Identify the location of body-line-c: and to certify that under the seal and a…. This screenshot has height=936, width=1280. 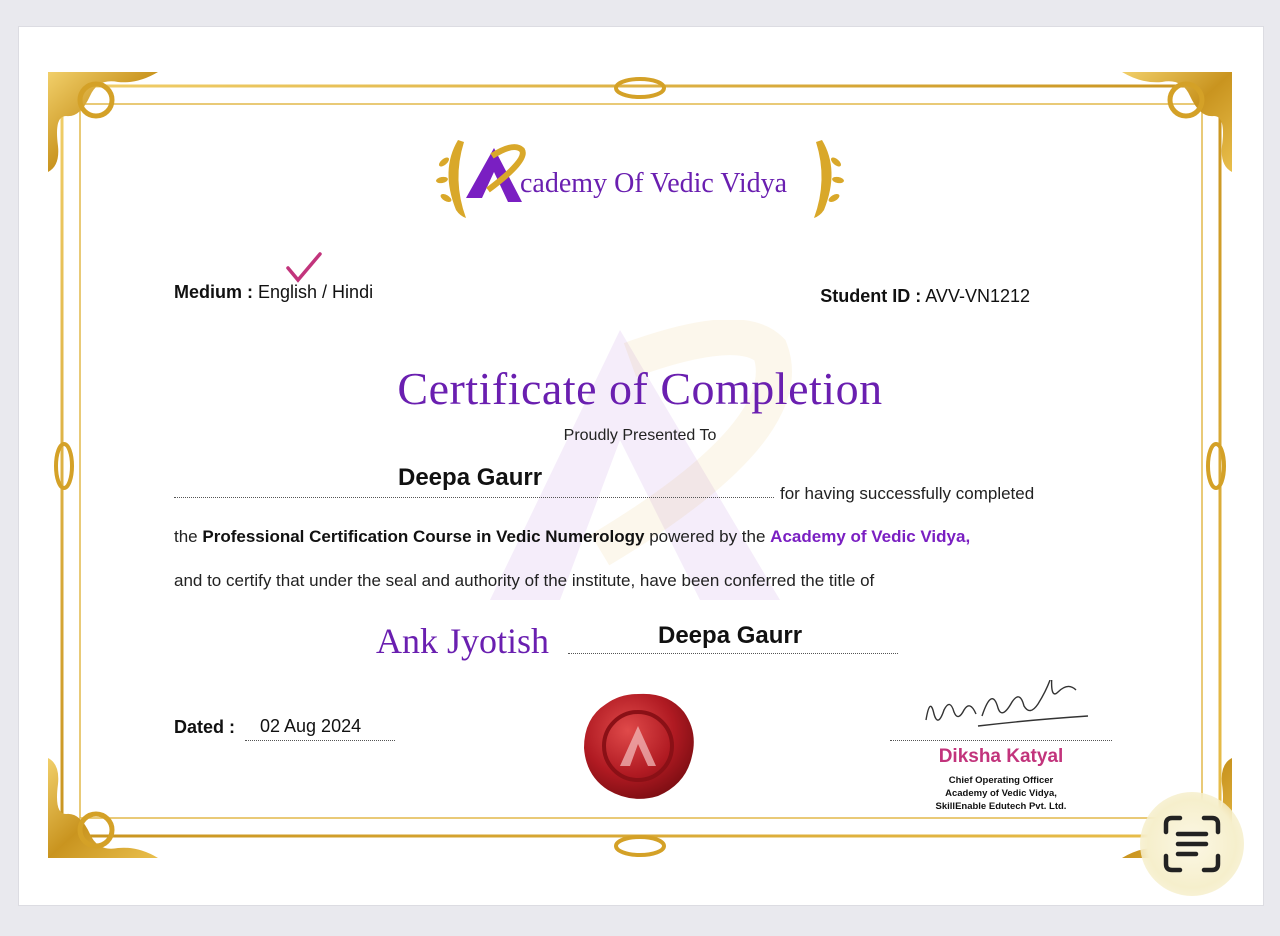
(524, 580).